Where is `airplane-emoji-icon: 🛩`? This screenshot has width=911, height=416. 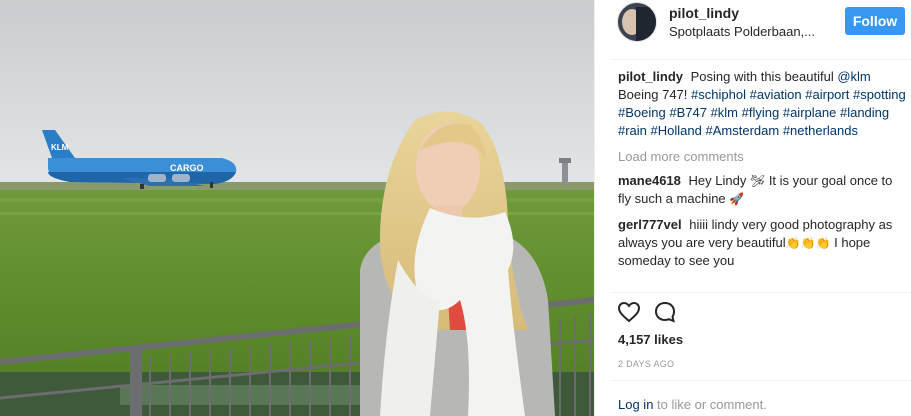 airplane-emoji-icon: 🛩 is located at coordinates (757, 181).